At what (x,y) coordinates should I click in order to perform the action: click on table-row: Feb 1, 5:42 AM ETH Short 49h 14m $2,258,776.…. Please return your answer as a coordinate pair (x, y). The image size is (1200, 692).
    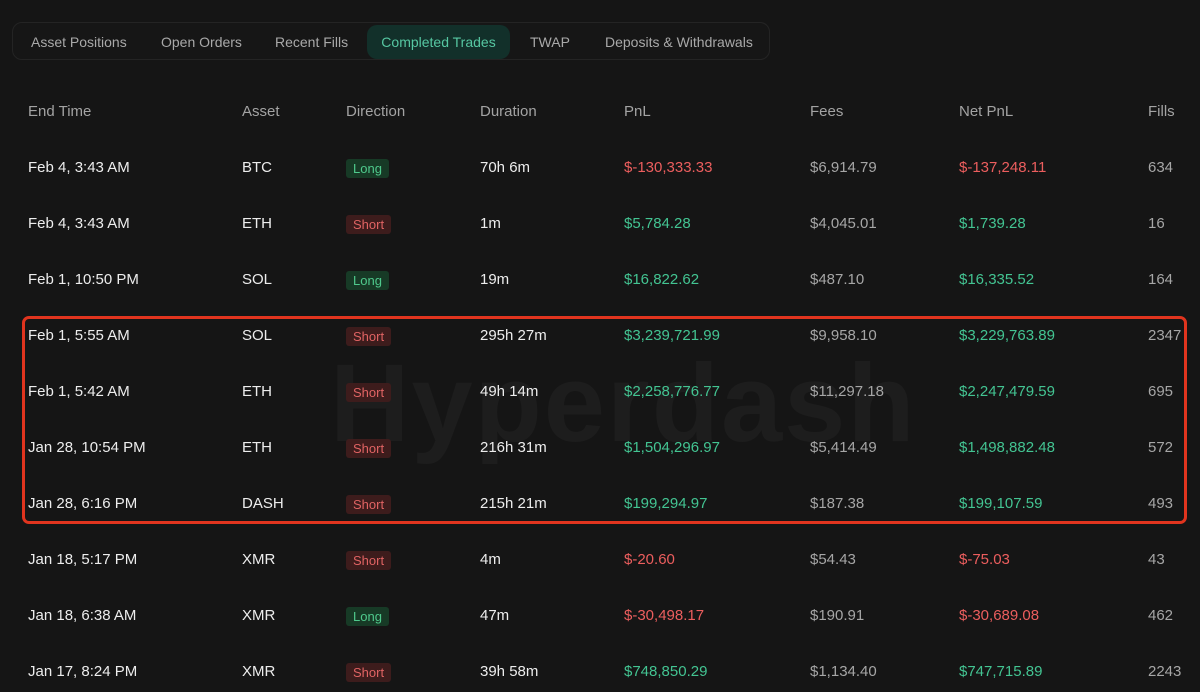
    Looking at the image, I should click on (600, 392).